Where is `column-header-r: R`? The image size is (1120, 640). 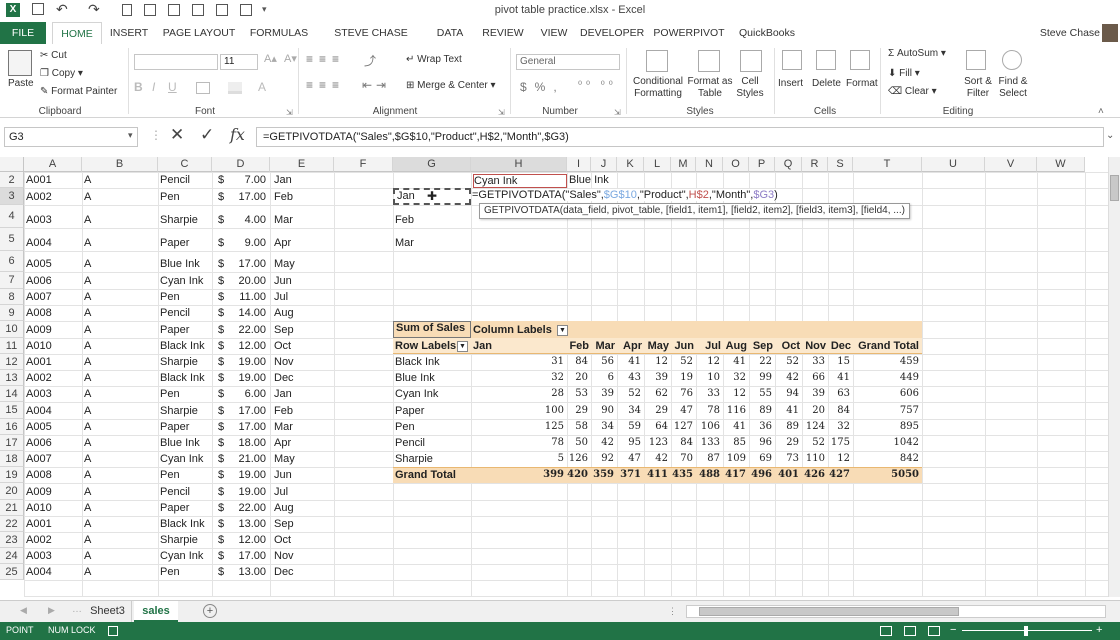 column-header-r: R is located at coordinates (815, 164).